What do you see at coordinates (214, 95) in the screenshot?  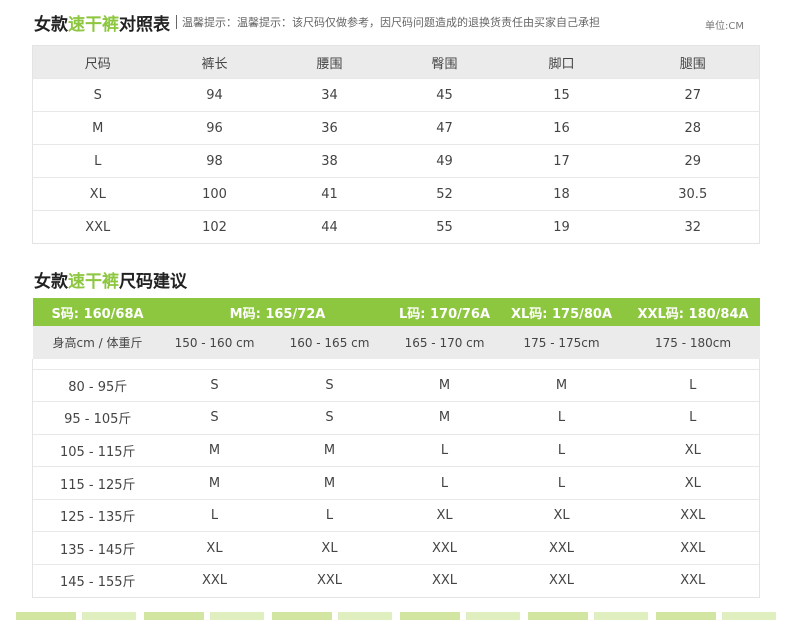 I see `table-cell: 94` at bounding box center [214, 95].